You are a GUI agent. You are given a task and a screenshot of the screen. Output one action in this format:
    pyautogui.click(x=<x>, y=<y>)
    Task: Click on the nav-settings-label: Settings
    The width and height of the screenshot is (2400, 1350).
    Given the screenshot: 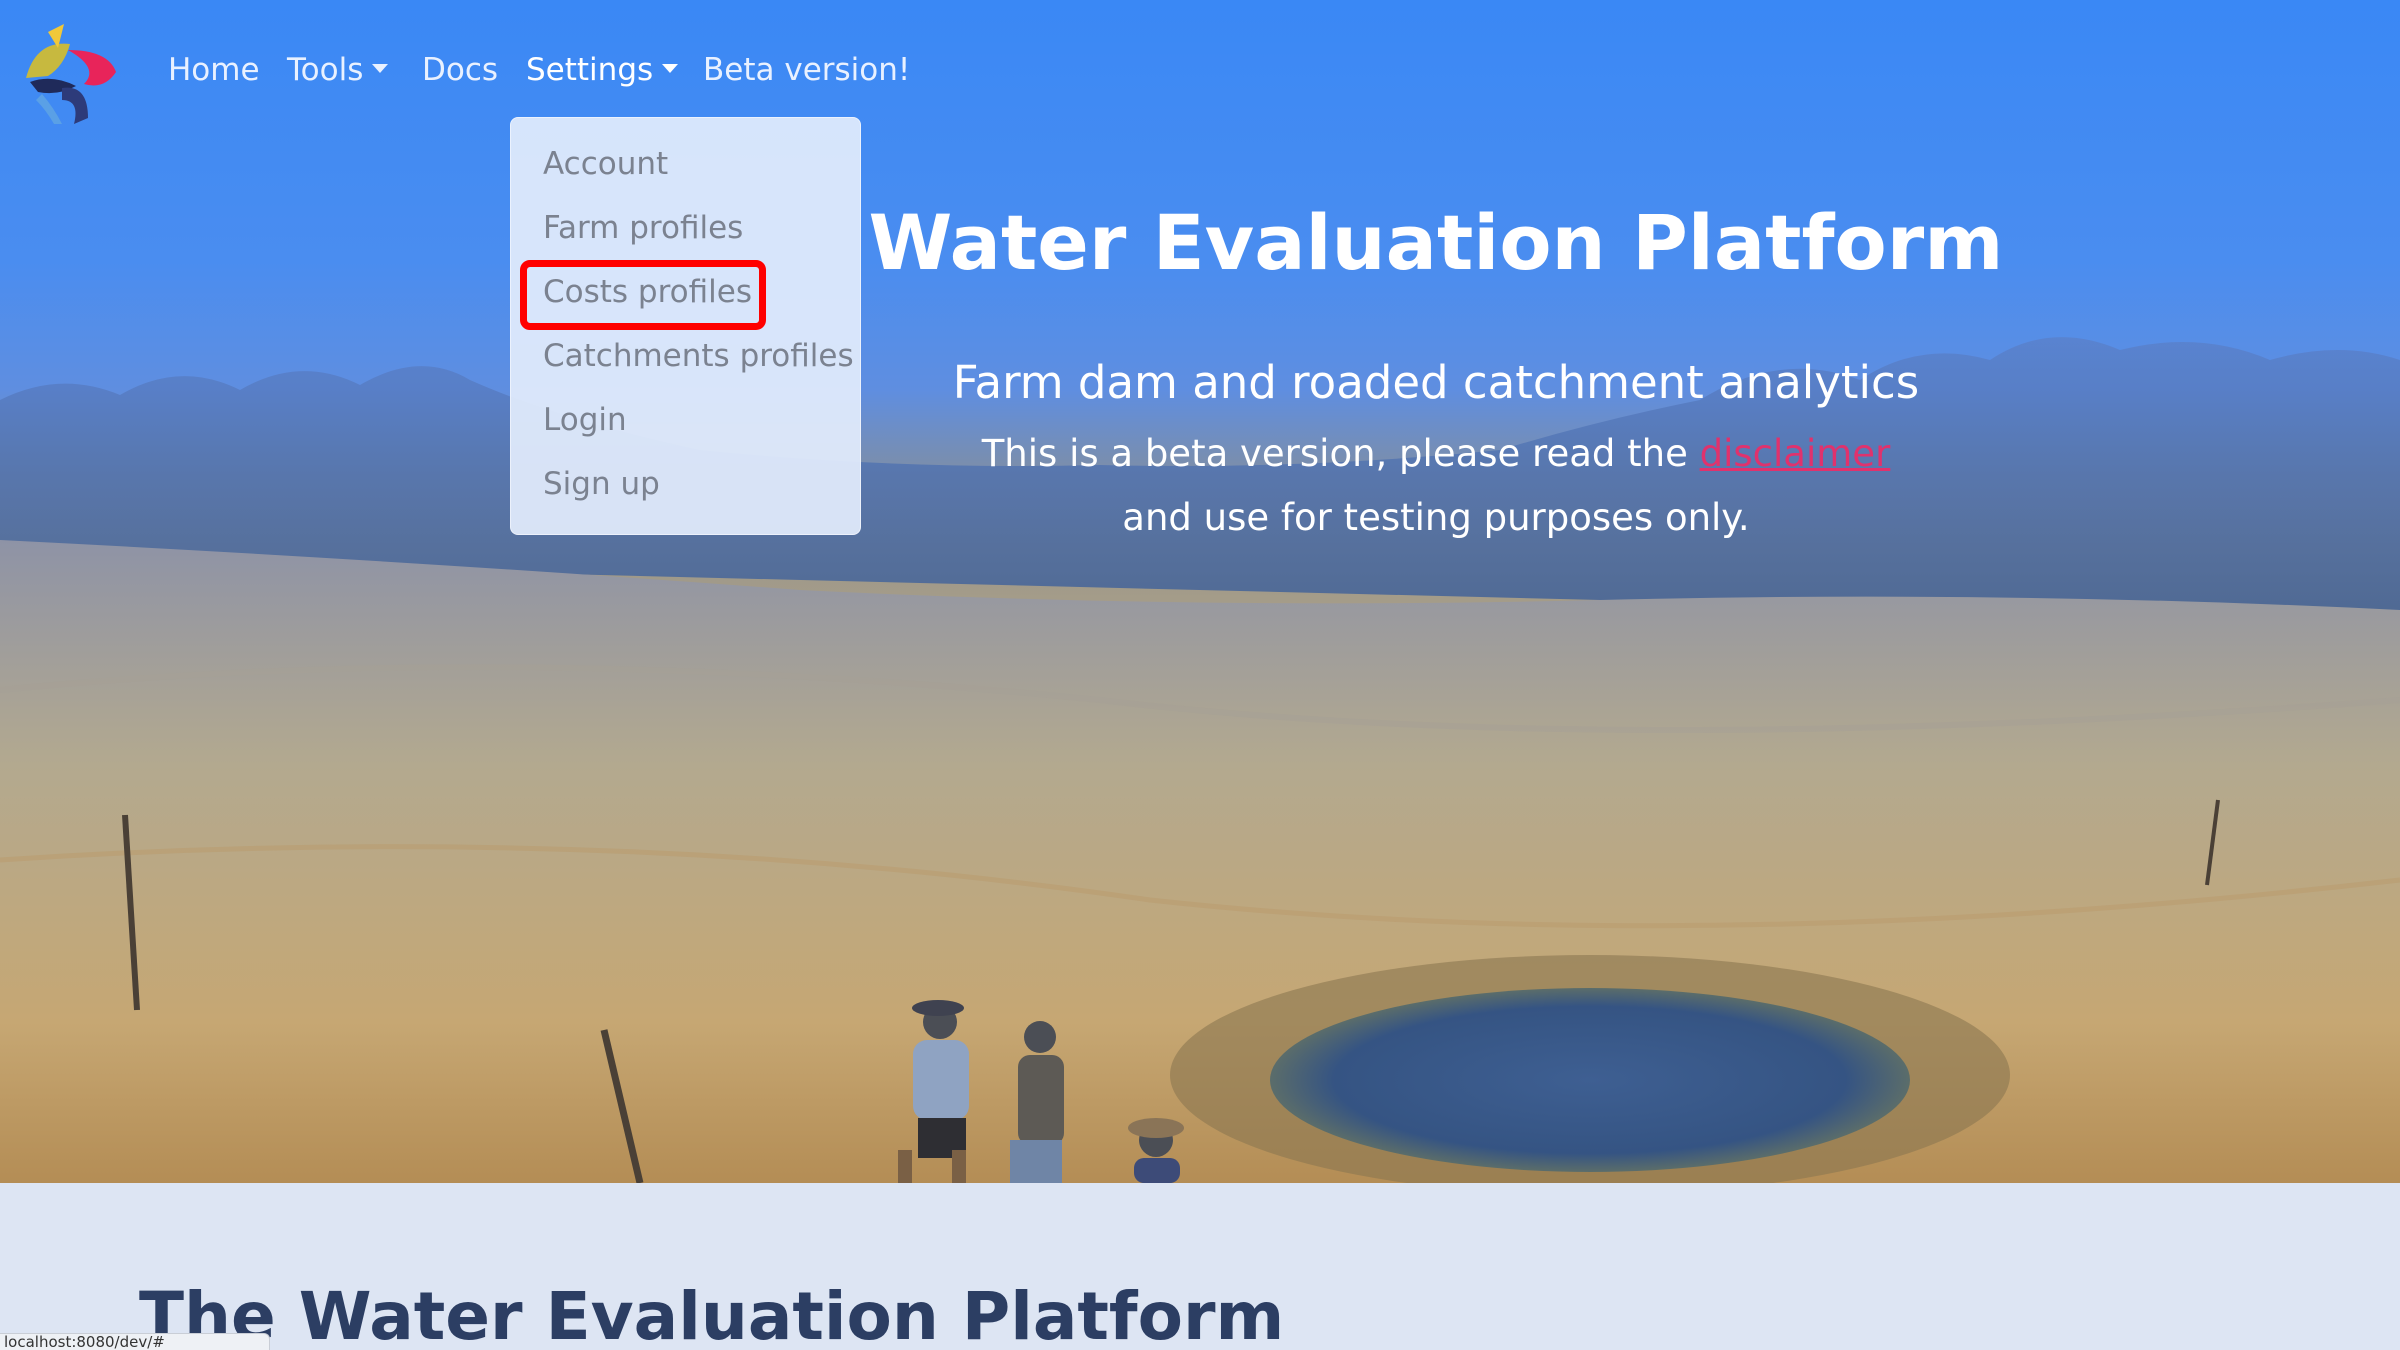 What is the action you would take?
    pyautogui.click(x=590, y=70)
    